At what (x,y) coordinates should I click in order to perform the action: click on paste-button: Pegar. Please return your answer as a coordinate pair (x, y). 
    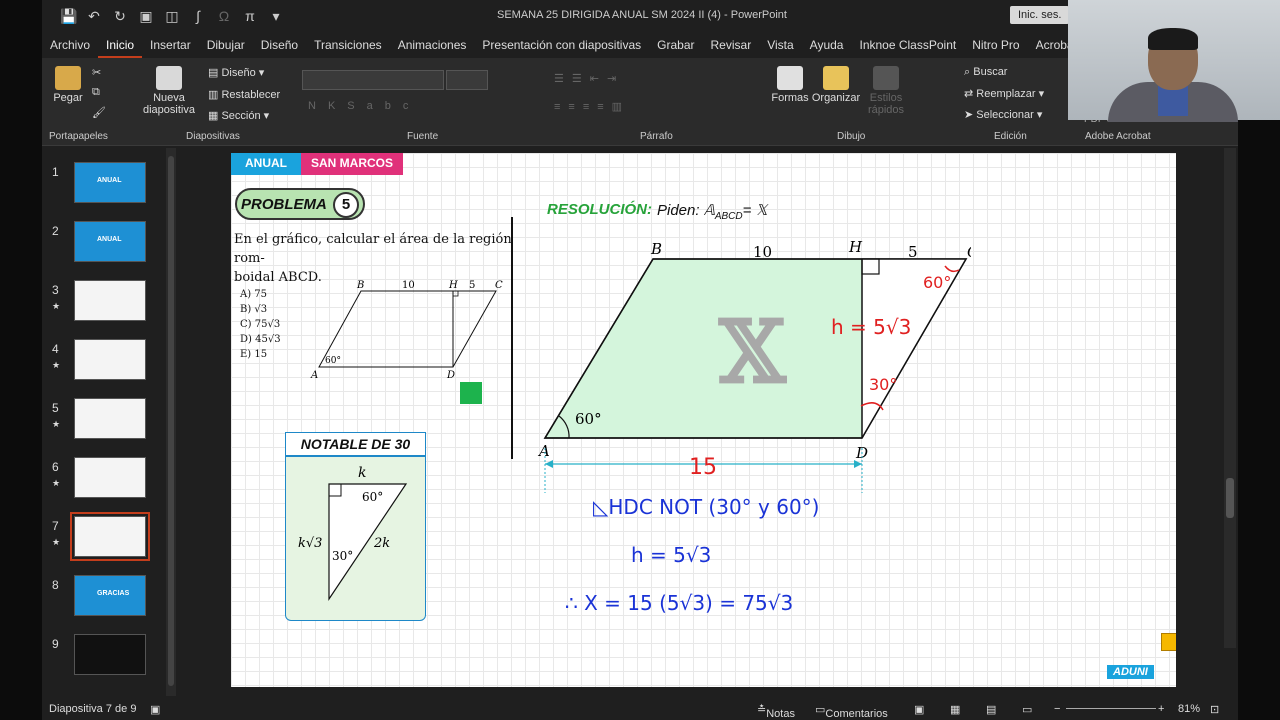
    Looking at the image, I should click on (68, 85).